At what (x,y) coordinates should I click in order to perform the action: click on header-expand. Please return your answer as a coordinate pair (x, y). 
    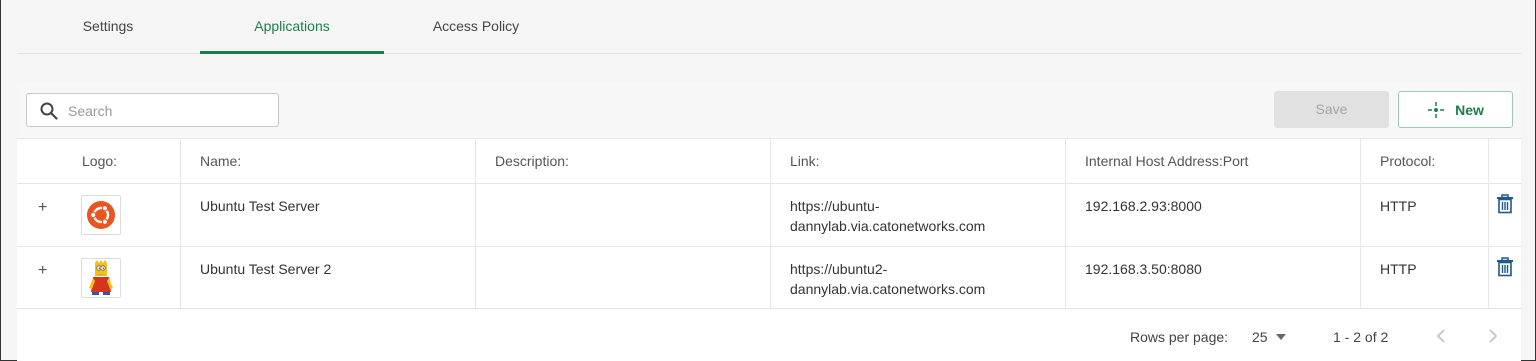
    Looking at the image, I should click on (40, 161).